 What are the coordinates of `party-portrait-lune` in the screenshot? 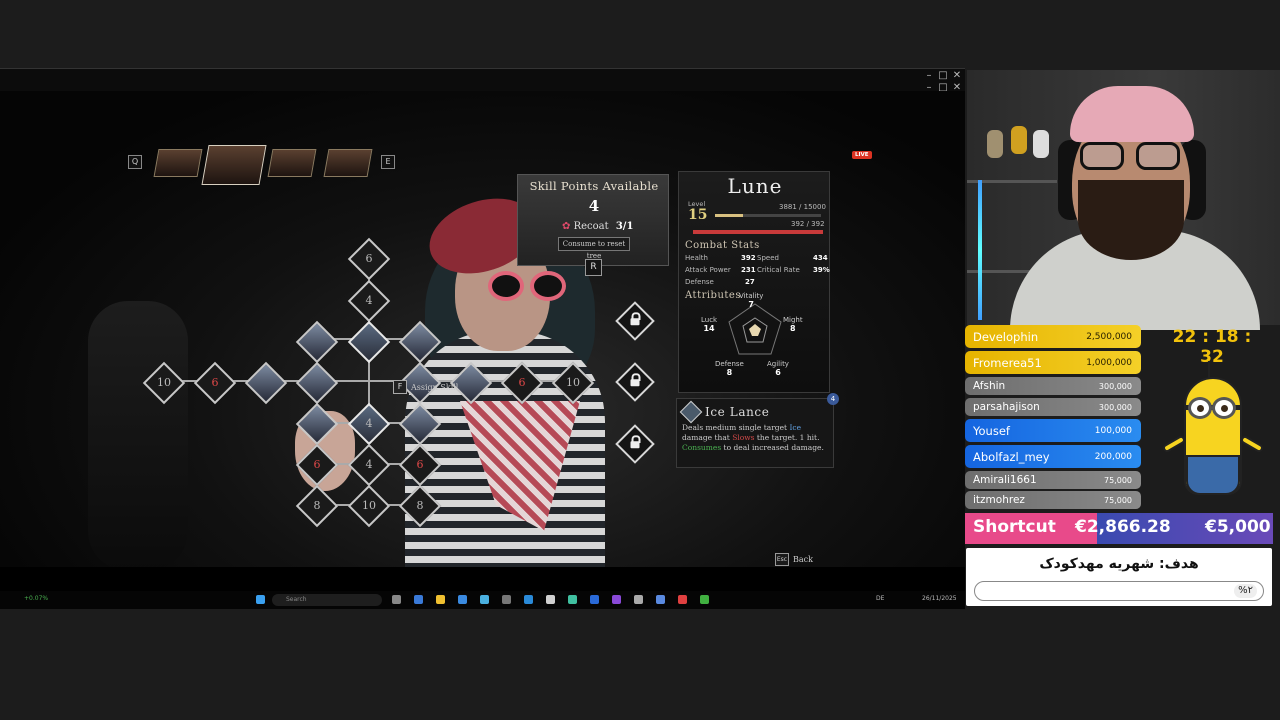 It's located at (234, 165).